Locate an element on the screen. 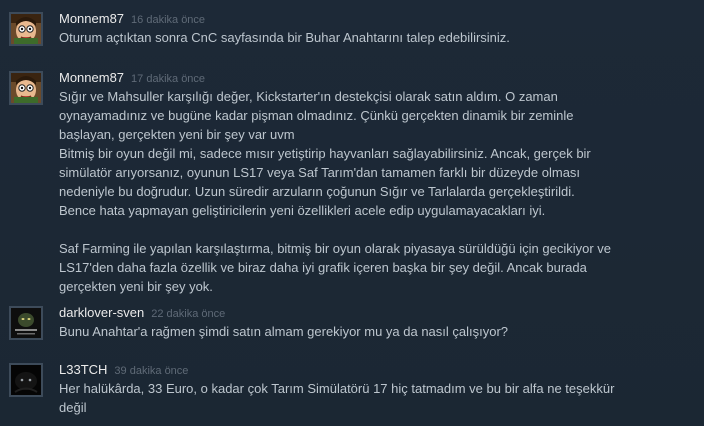 This screenshot has height=426, width=704. timestamp: 17 dakika önce is located at coordinates (168, 79).